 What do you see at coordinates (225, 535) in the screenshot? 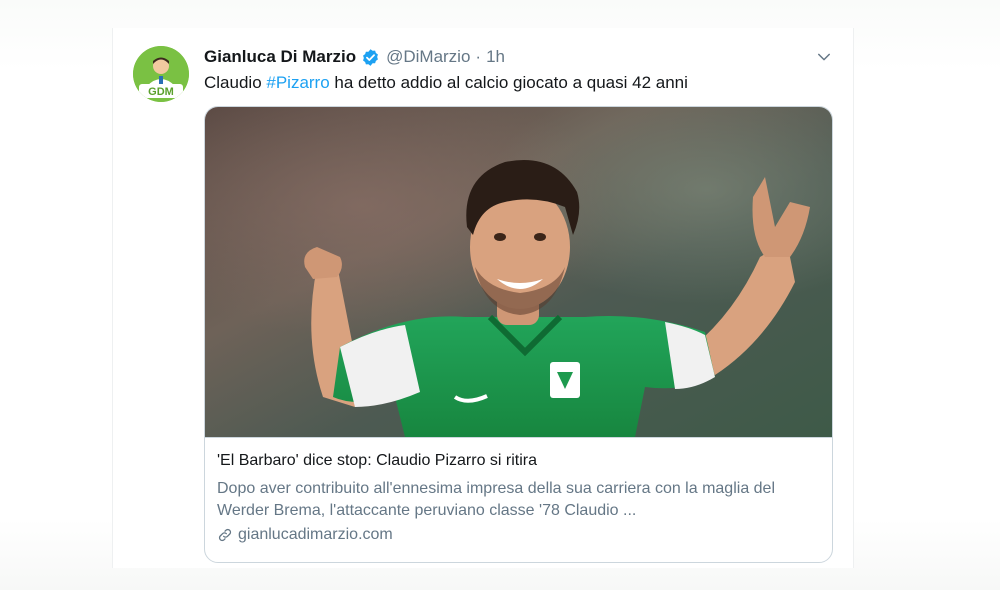
I see `link-icon` at bounding box center [225, 535].